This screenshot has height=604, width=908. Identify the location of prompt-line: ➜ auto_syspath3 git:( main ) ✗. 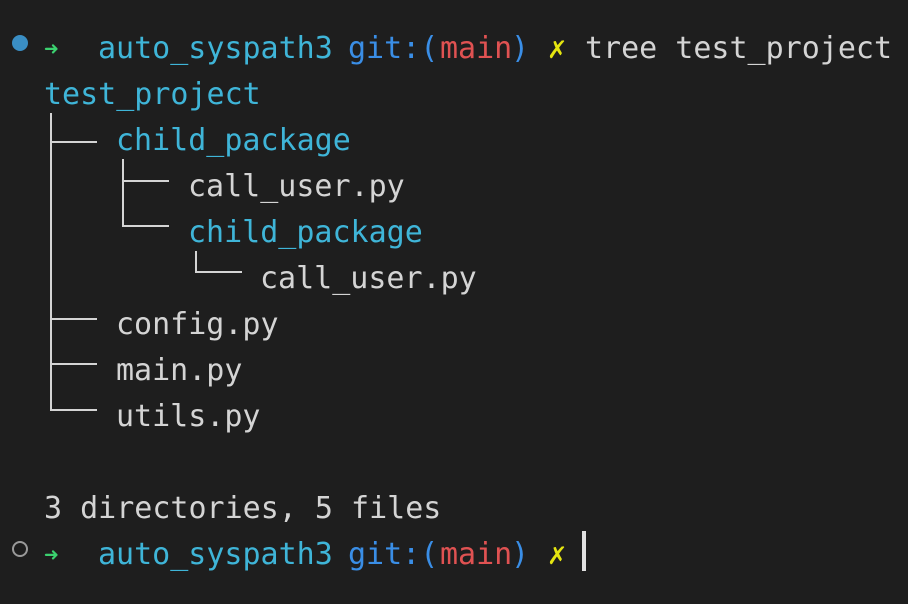
(283, 555).